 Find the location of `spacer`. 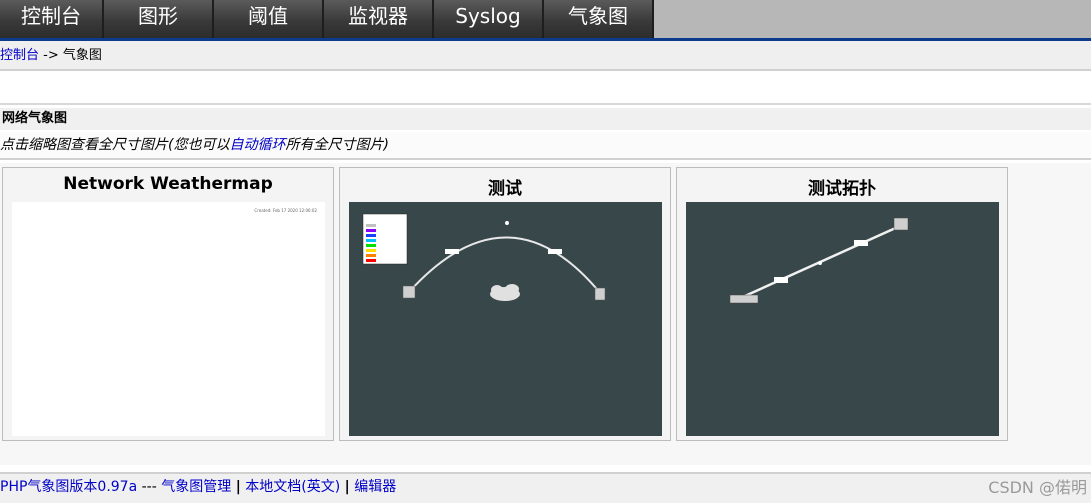

spacer is located at coordinates (545, 88).